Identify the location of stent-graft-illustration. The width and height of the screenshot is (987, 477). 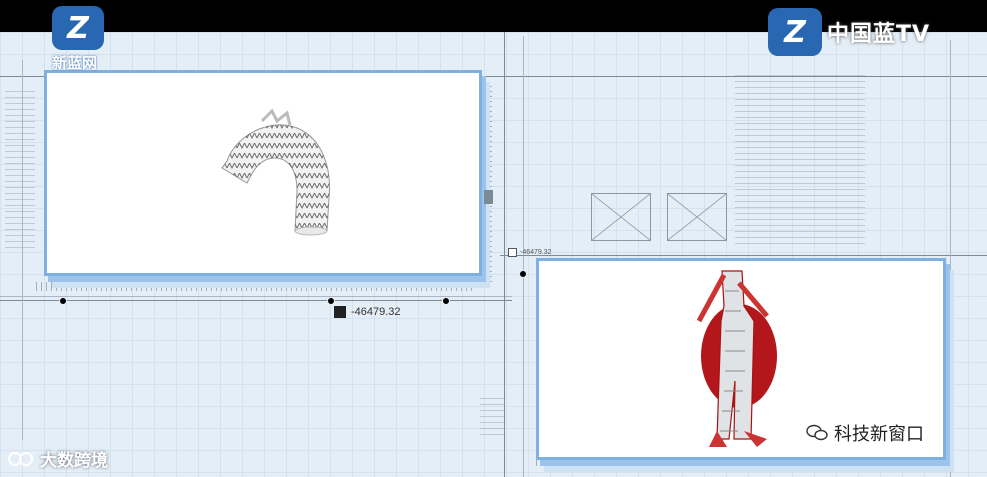
(276, 172).